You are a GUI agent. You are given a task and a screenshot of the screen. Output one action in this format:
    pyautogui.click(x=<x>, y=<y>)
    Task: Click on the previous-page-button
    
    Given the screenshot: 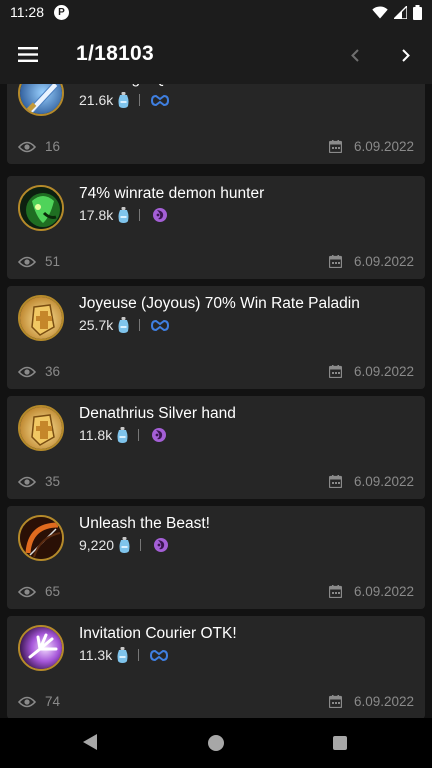 What is the action you would take?
    pyautogui.click(x=355, y=55)
    